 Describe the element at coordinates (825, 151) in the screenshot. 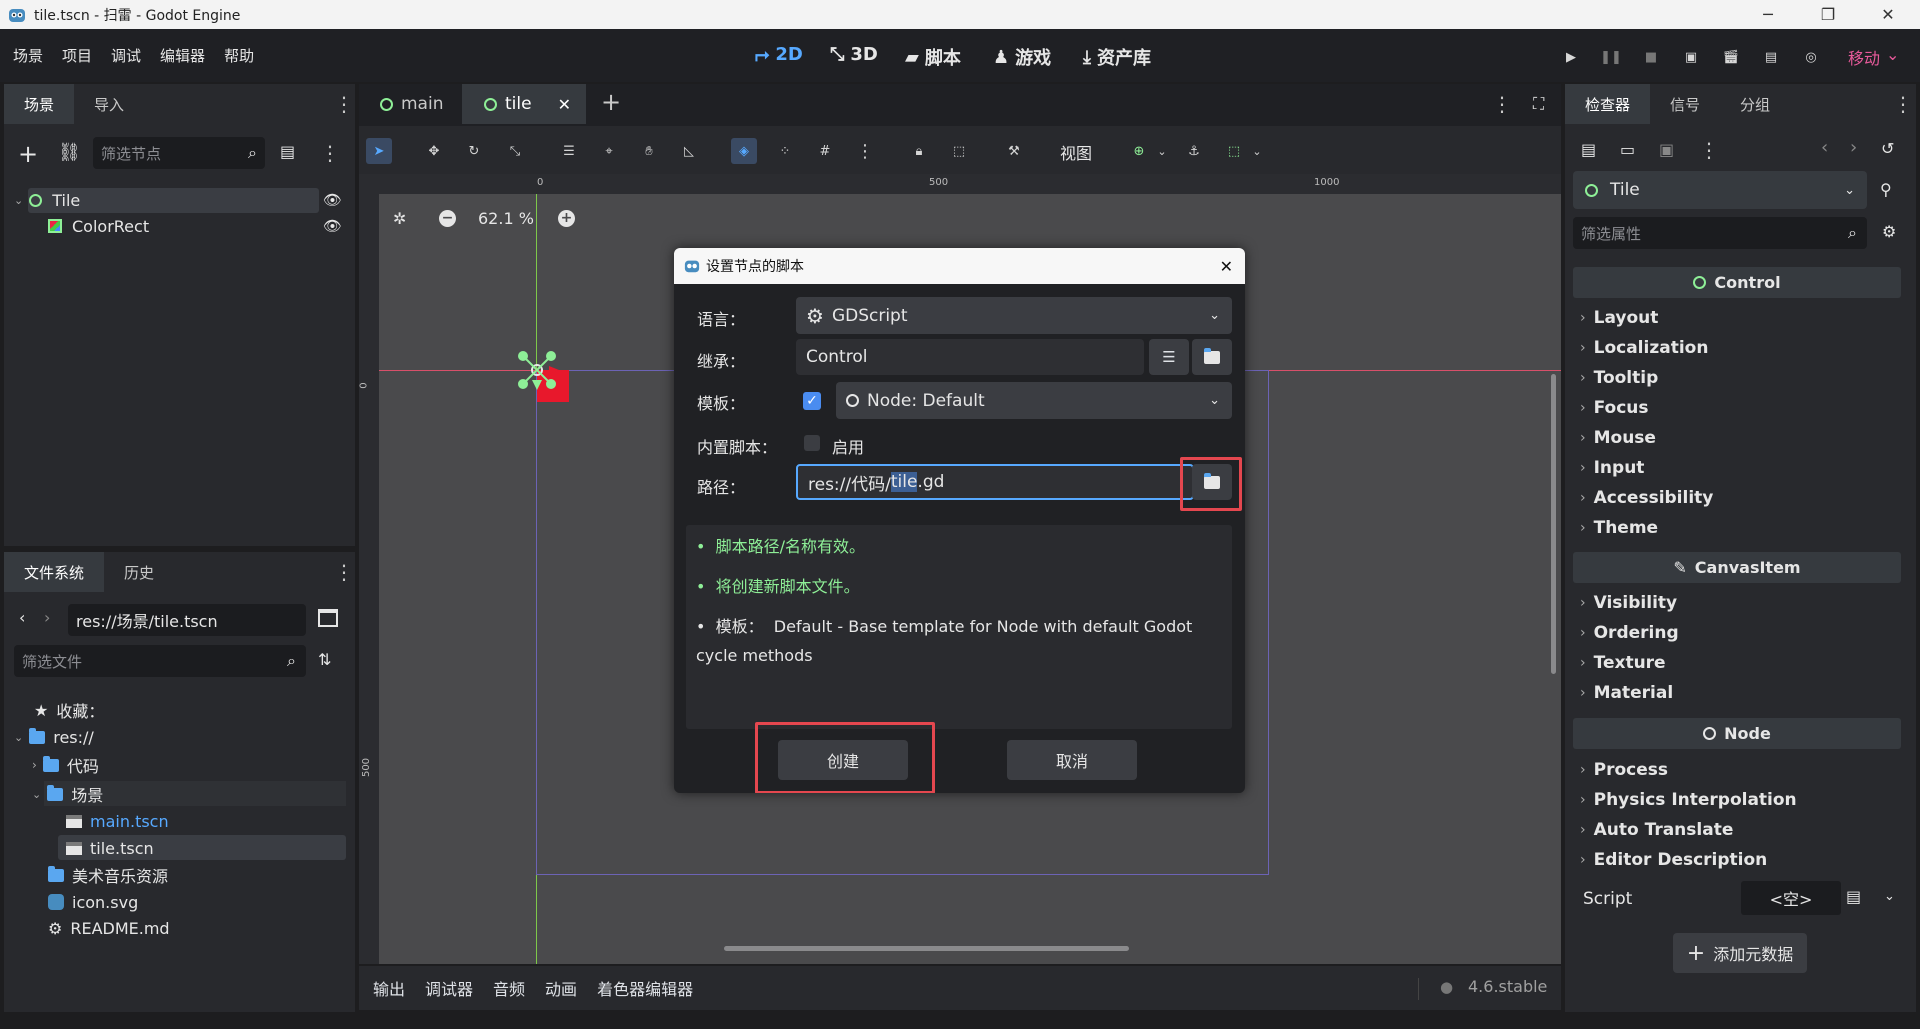

I see `grid-button: #` at that location.